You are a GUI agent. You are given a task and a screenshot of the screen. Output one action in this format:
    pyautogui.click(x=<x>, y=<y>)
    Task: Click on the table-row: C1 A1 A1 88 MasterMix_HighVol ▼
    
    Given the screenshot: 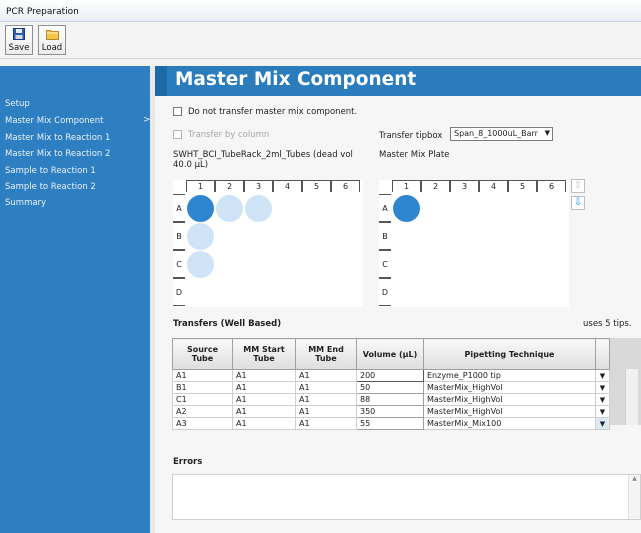 What is the action you would take?
    pyautogui.click(x=391, y=399)
    